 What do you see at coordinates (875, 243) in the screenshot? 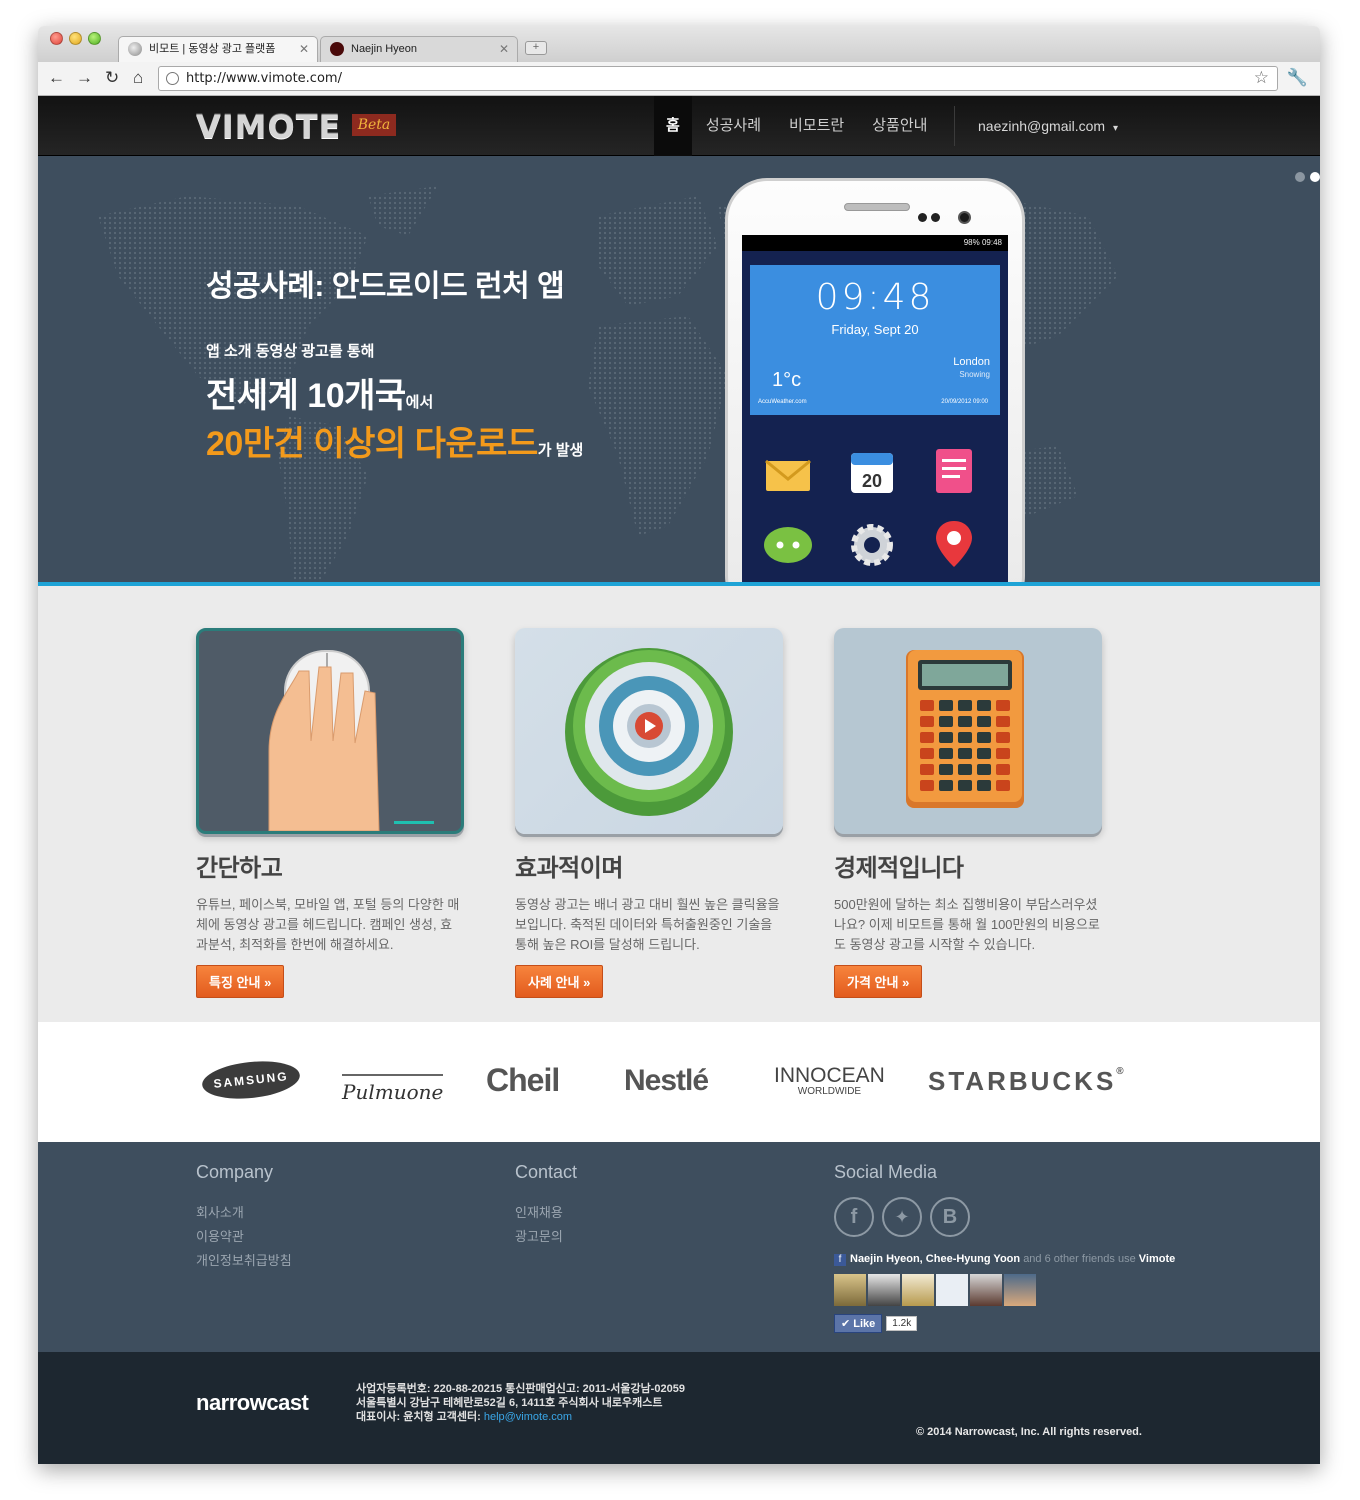
I see `phone-status-bar: 98% 09:48` at bounding box center [875, 243].